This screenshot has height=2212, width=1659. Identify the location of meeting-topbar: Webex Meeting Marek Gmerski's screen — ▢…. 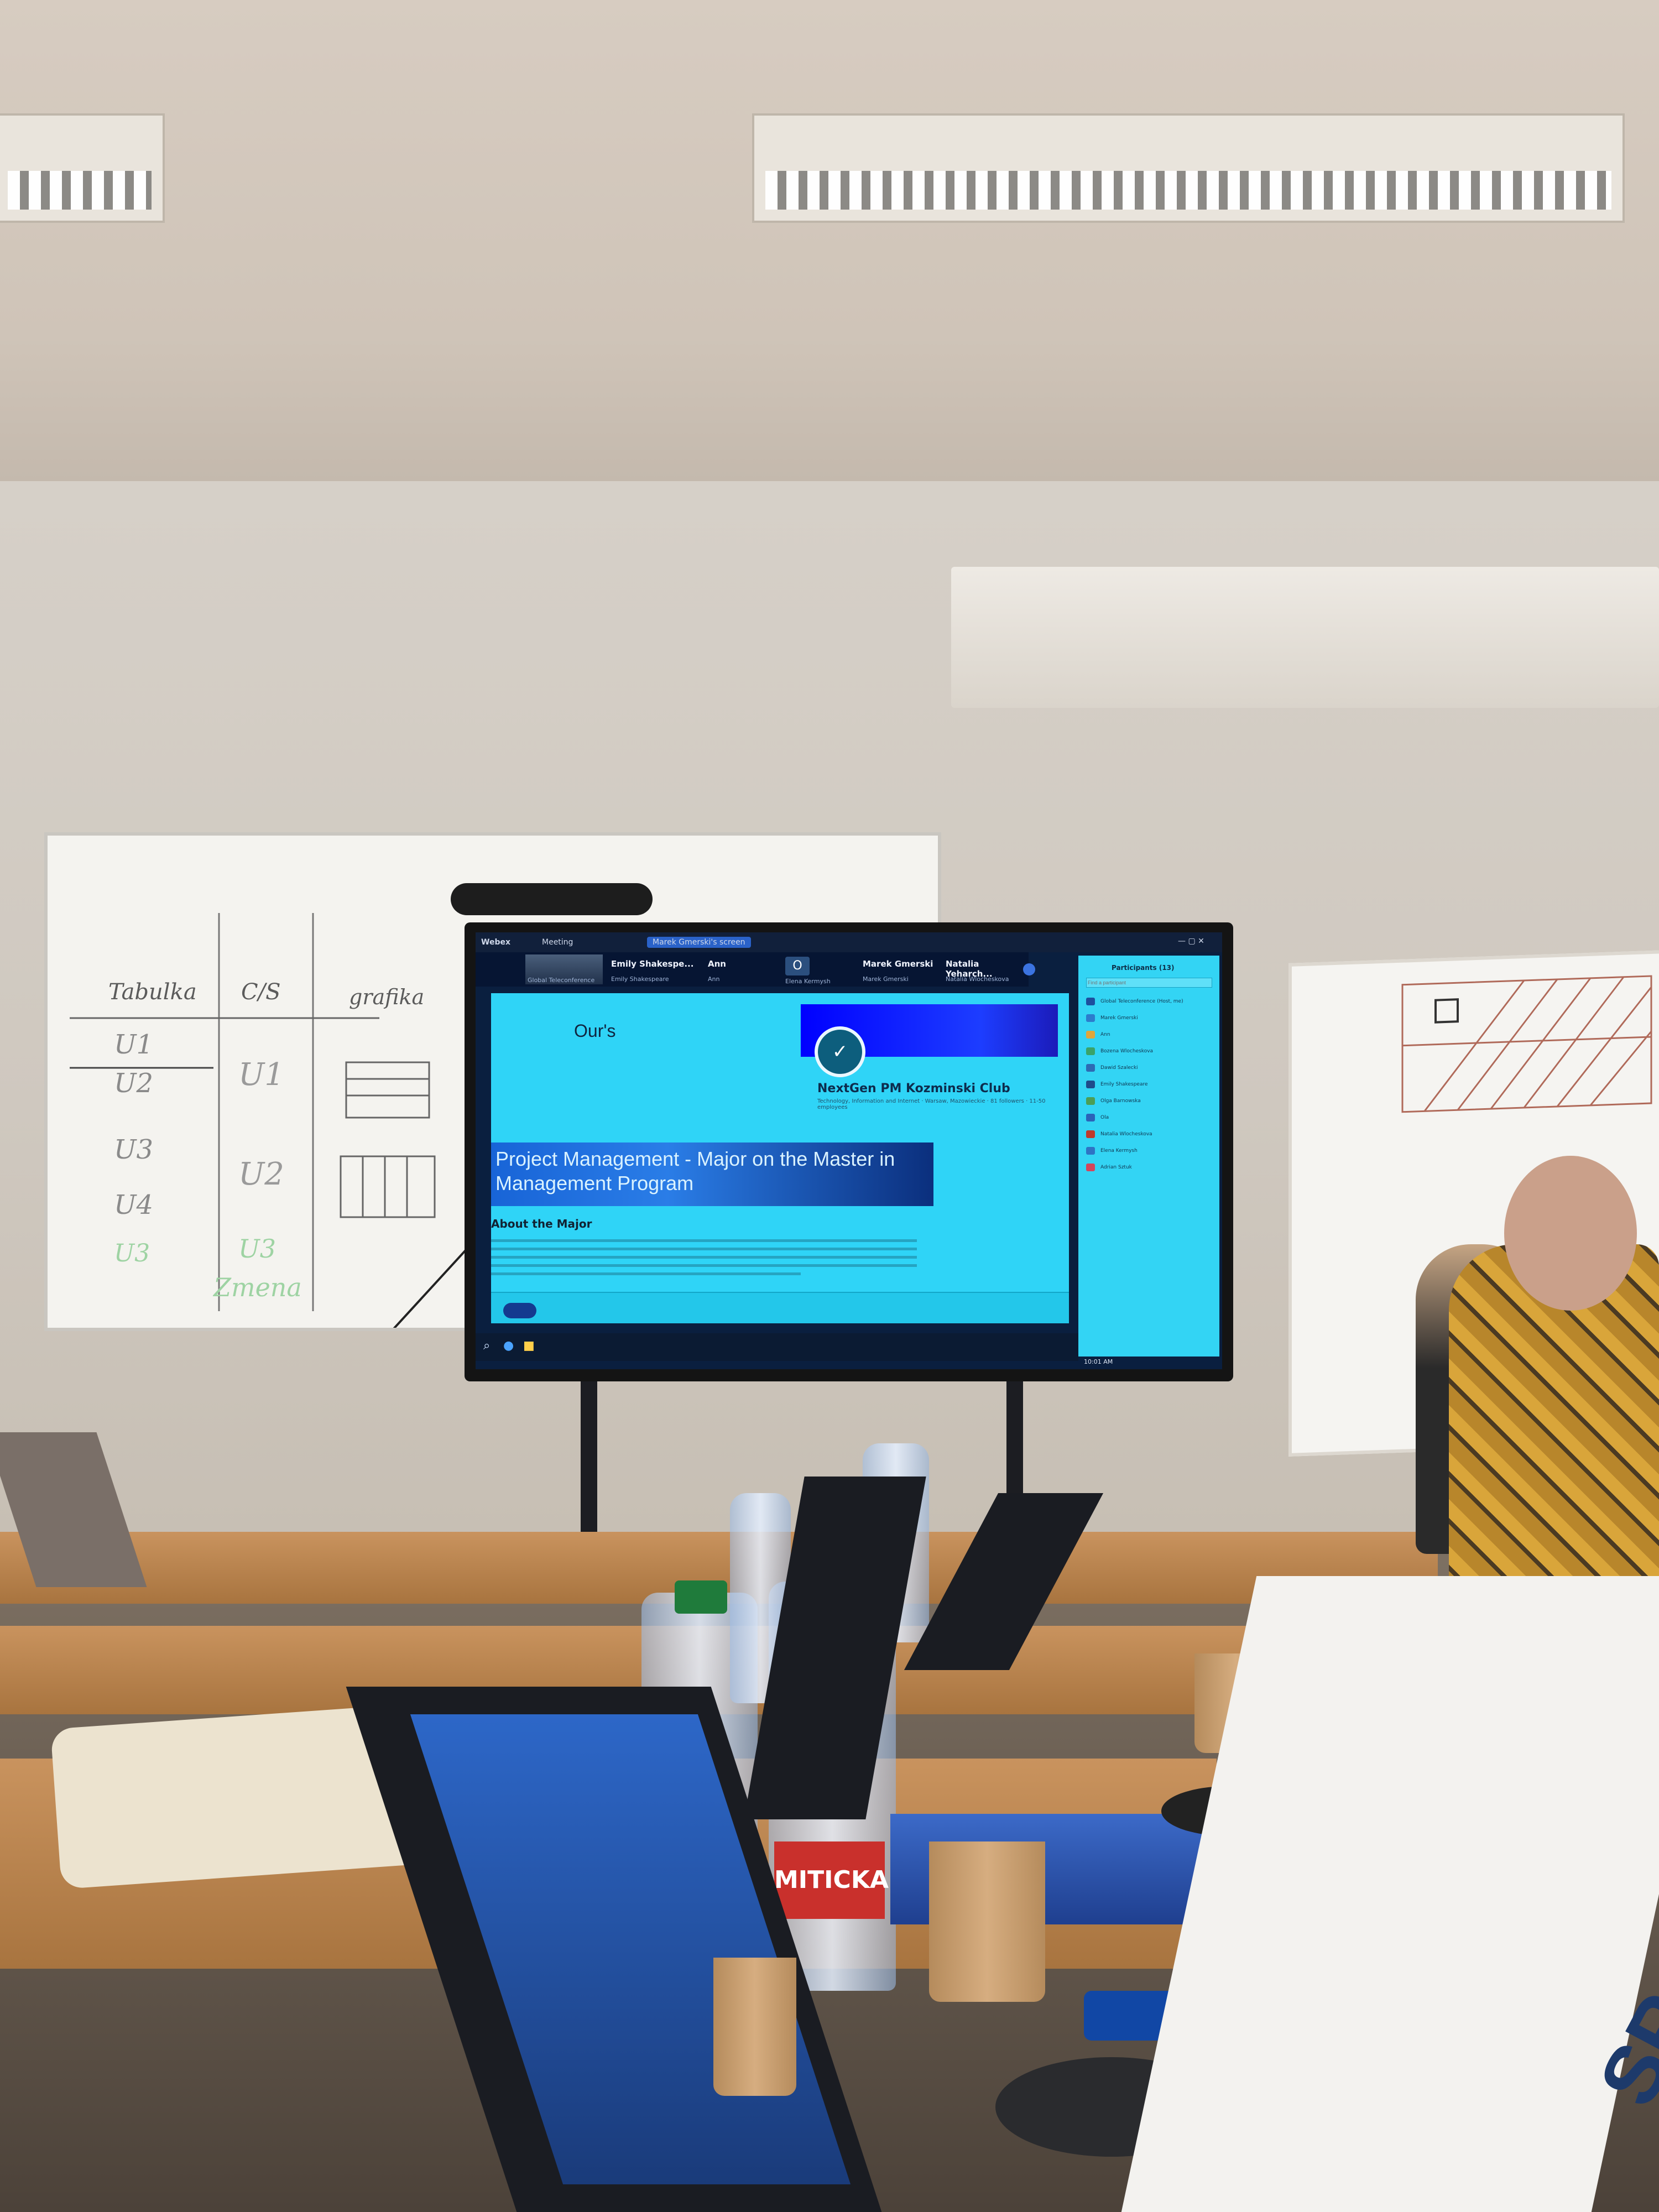
(849, 942).